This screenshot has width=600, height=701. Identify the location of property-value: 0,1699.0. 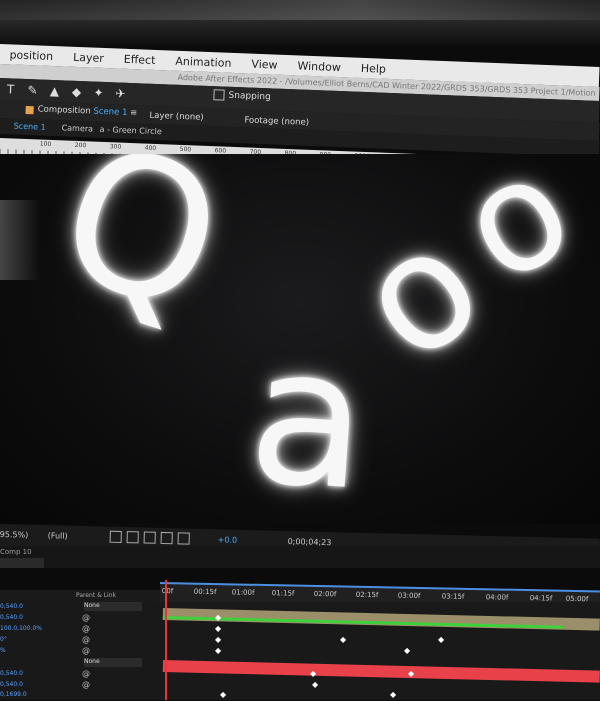
(13, 694).